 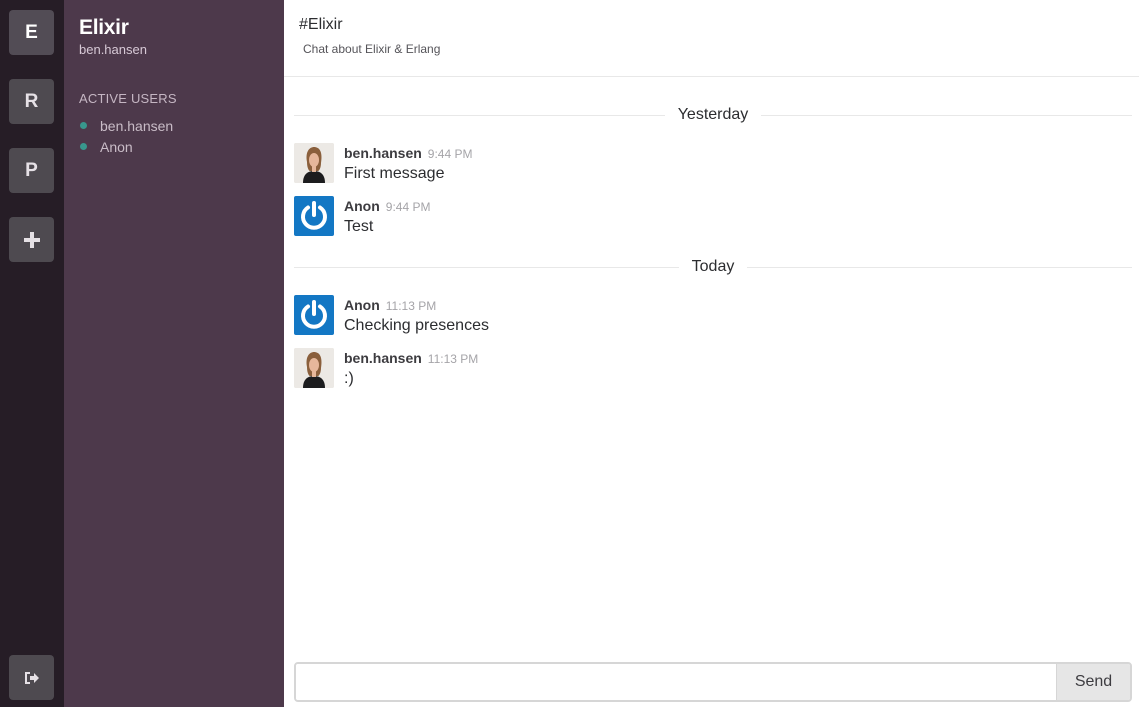 What do you see at coordinates (31, 170) in the screenshot?
I see `team-button-p: P` at bounding box center [31, 170].